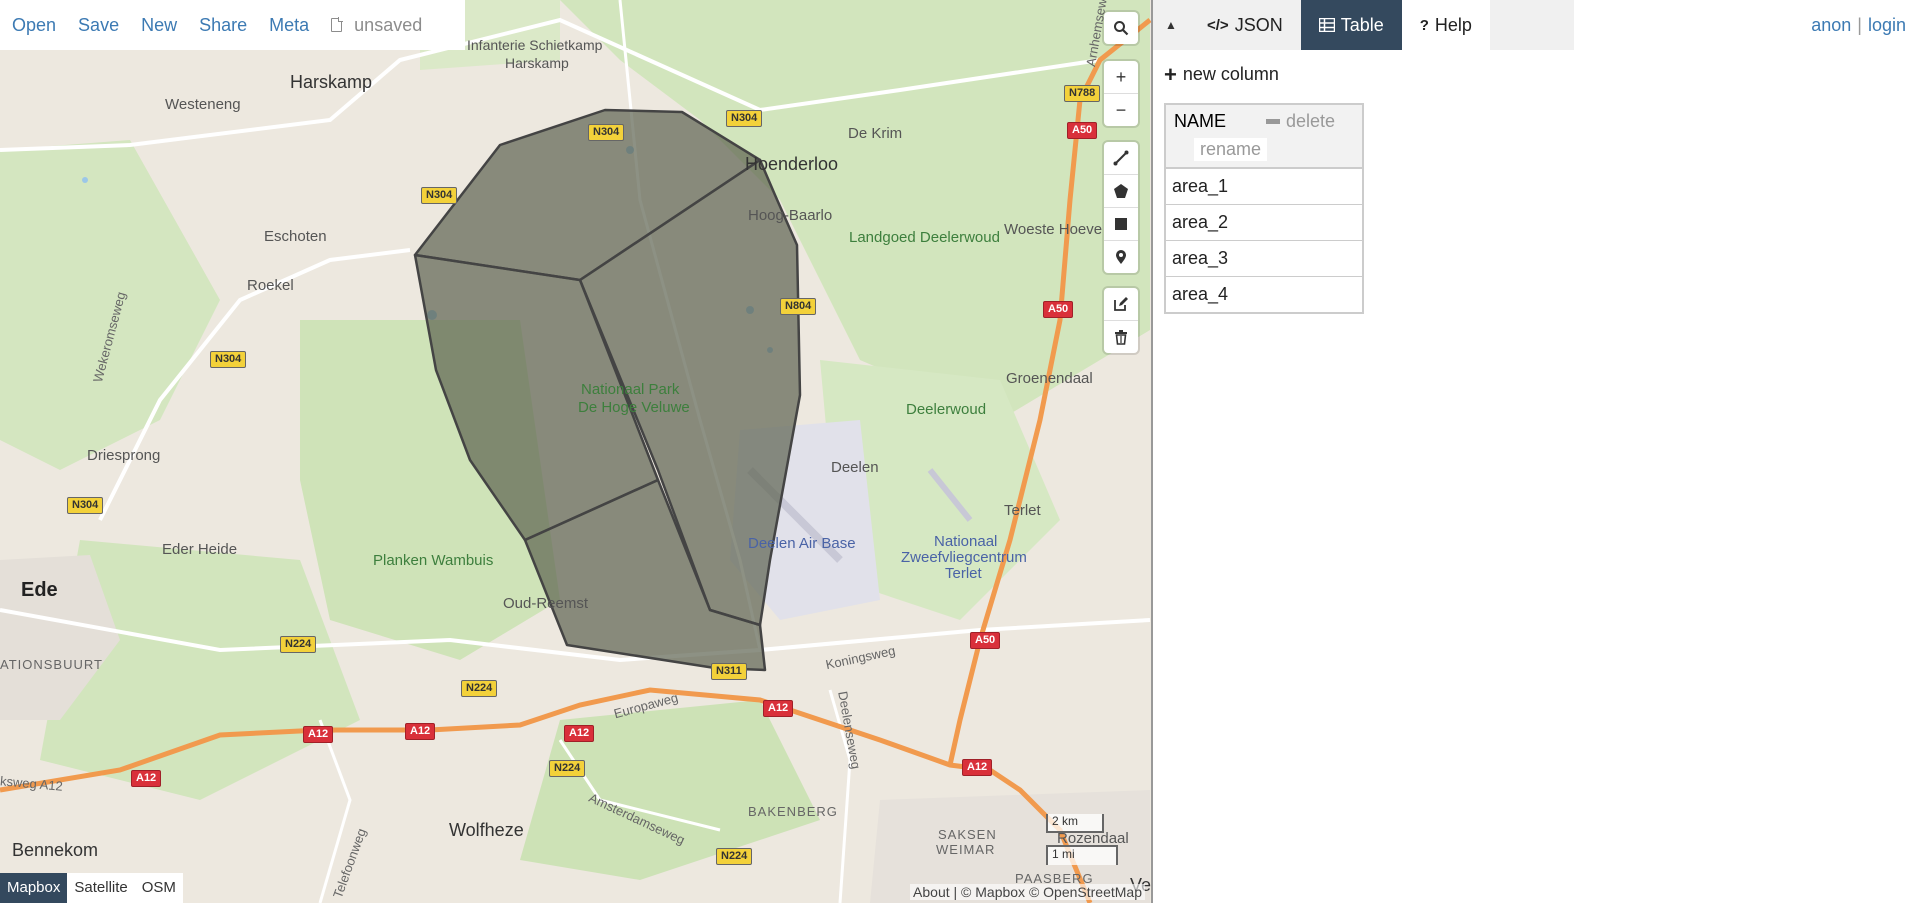 This screenshot has height=903, width=1920. I want to click on save-button: Save, so click(98, 25).